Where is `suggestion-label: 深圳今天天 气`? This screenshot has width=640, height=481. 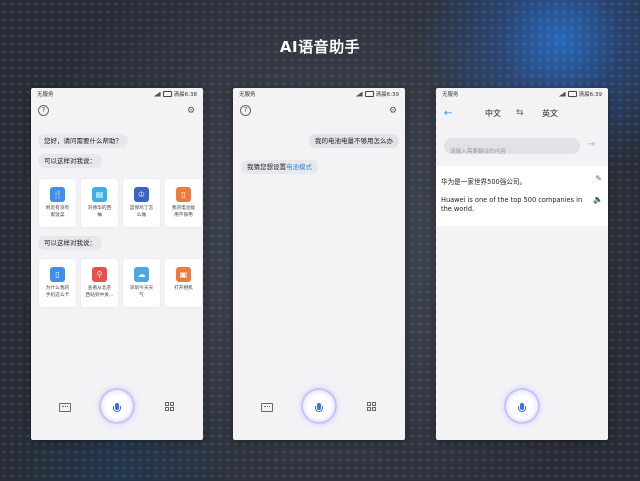 suggestion-label: 深圳今天天 气 is located at coordinates (141, 292).